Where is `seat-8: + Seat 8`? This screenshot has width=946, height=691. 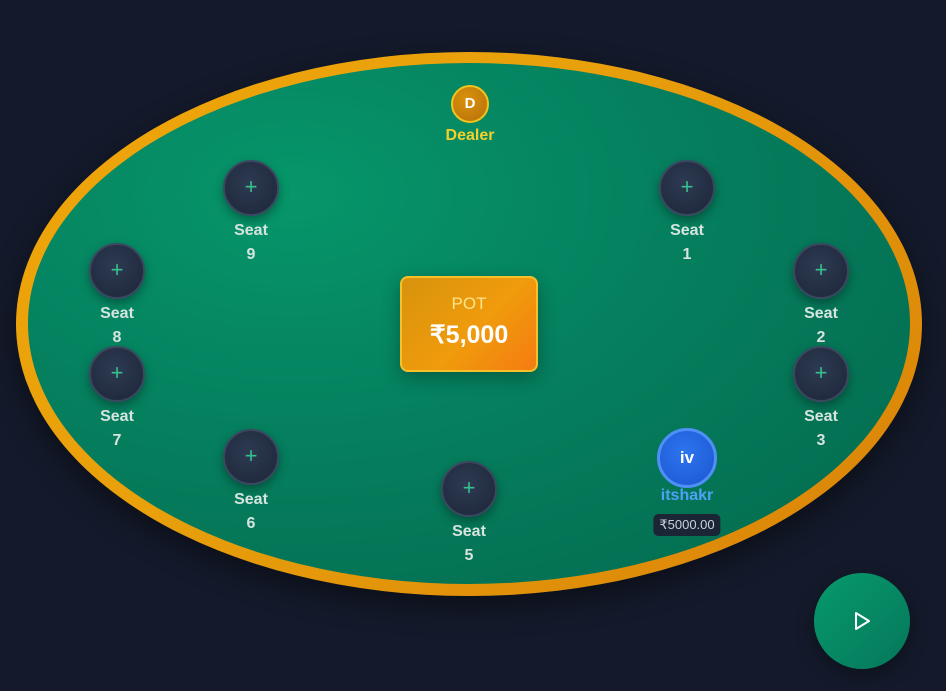
seat-8: + Seat 8 is located at coordinates (117, 296).